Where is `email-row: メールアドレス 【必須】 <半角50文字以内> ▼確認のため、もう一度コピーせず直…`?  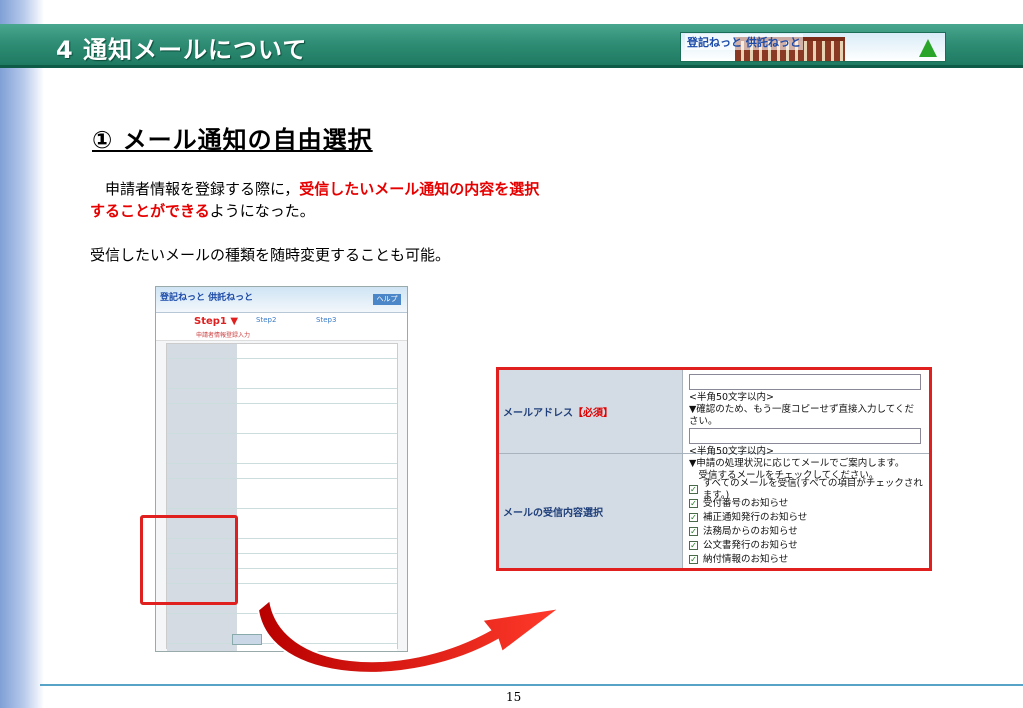
email-row: メールアドレス 【必須】 <半角50文字以内> ▼確認のため、もう一度コピーせず直… is located at coordinates (714, 413).